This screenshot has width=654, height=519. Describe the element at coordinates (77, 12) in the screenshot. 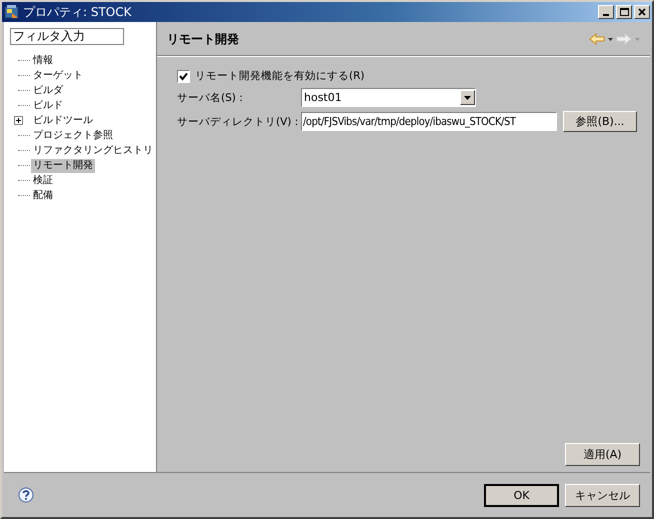

I see `window-title: プロパティ: STOCK` at that location.